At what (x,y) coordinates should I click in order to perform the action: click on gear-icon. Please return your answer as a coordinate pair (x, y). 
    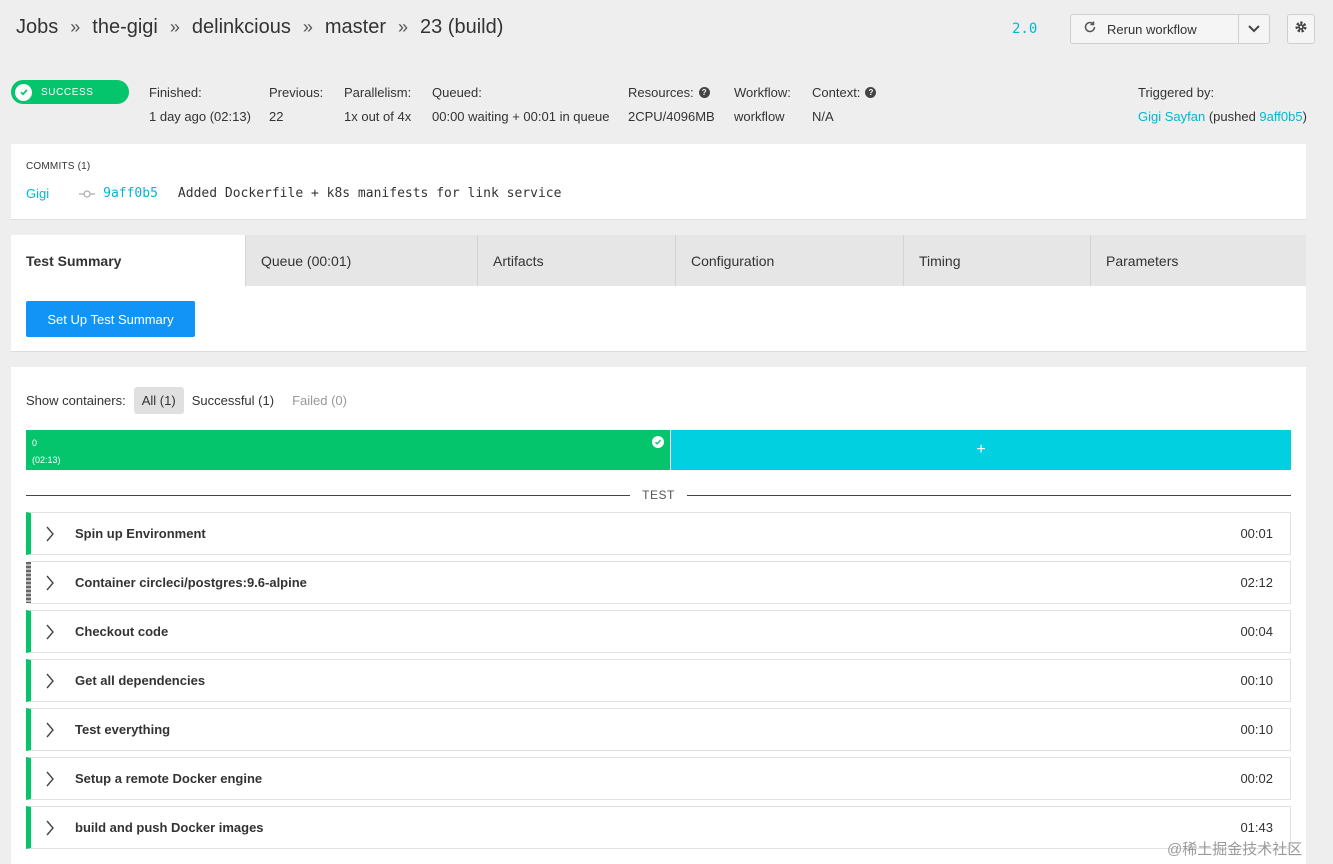
    Looking at the image, I should click on (1301, 29).